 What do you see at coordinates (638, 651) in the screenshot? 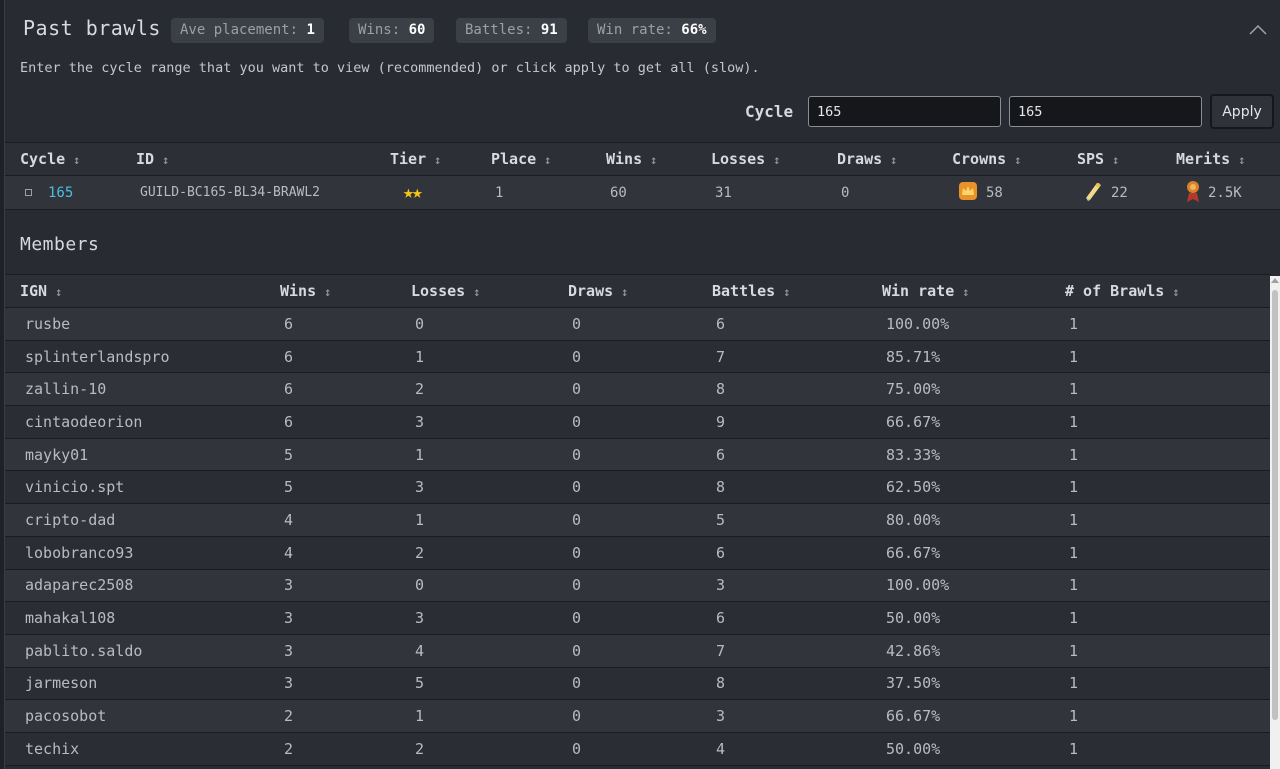
I see `table-row: pablito.saldo 3 4 0 7 42.86% 1` at bounding box center [638, 651].